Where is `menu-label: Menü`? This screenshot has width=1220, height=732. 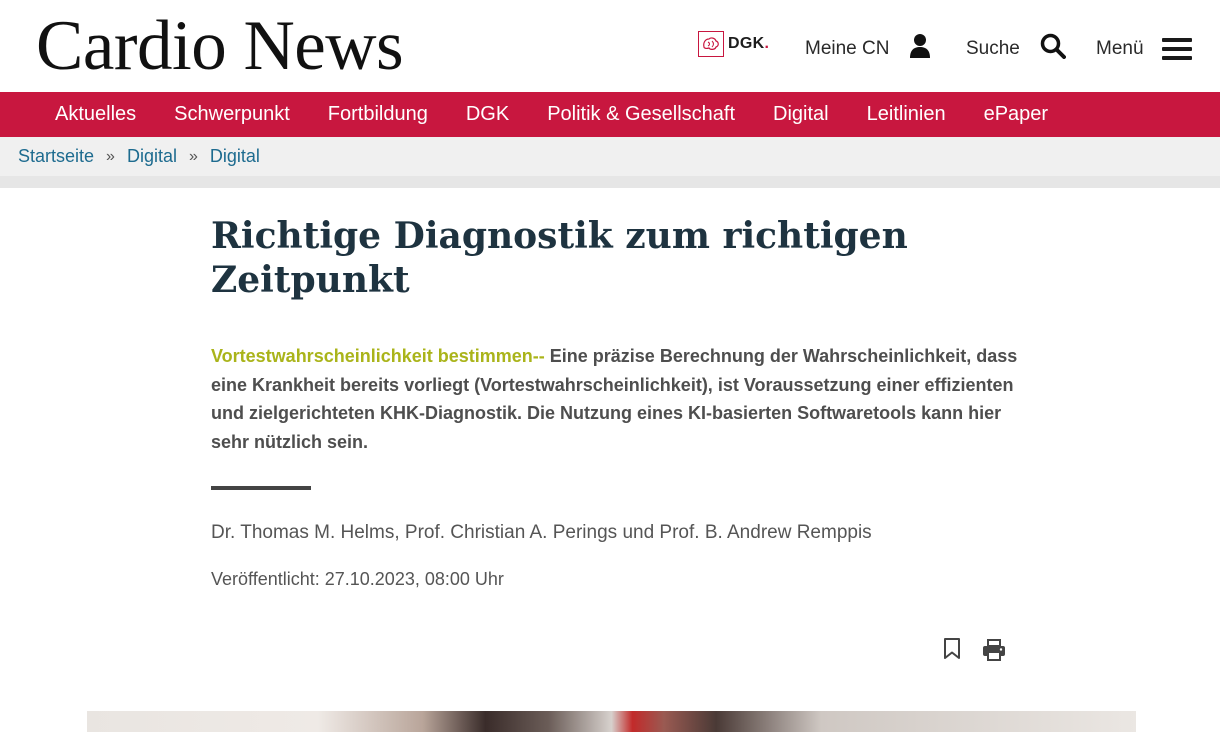
menu-label: Menü is located at coordinates (1120, 48).